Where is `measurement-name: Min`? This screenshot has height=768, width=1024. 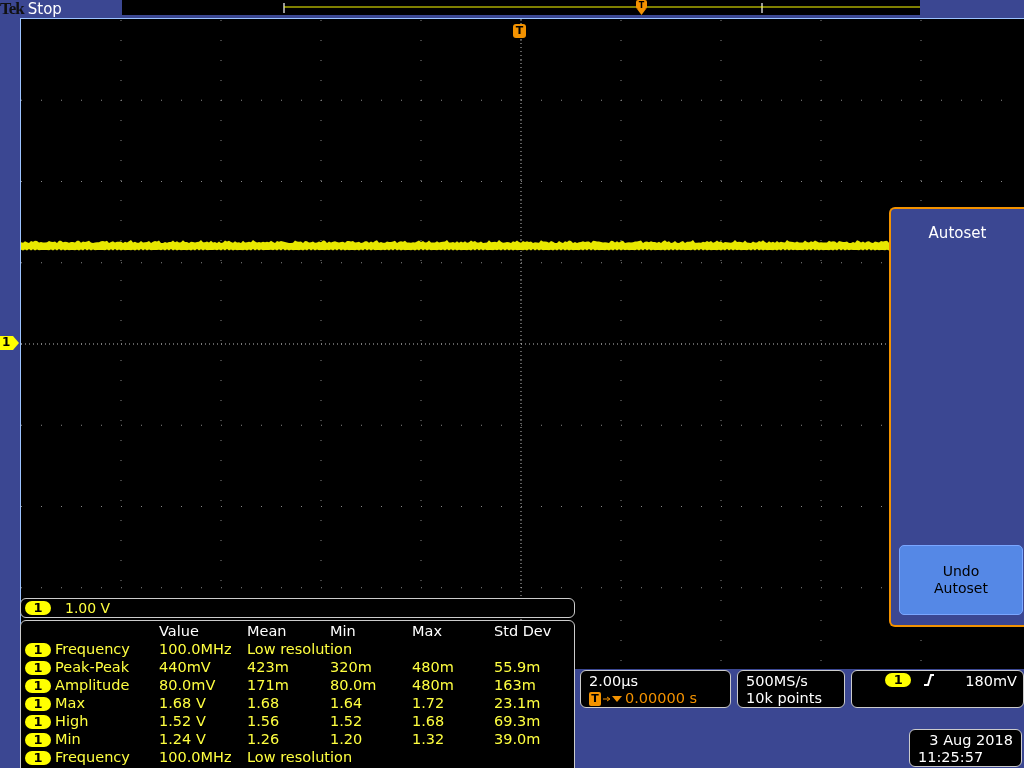 measurement-name: Min is located at coordinates (68, 739).